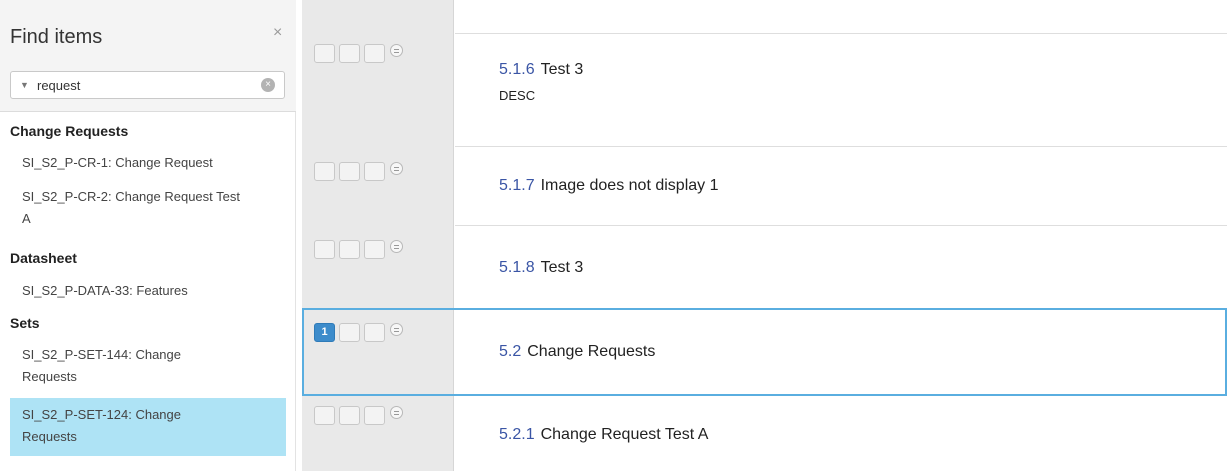  I want to click on section-5-1-7: 5.1.7 Image does not display 1, so click(841, 186).